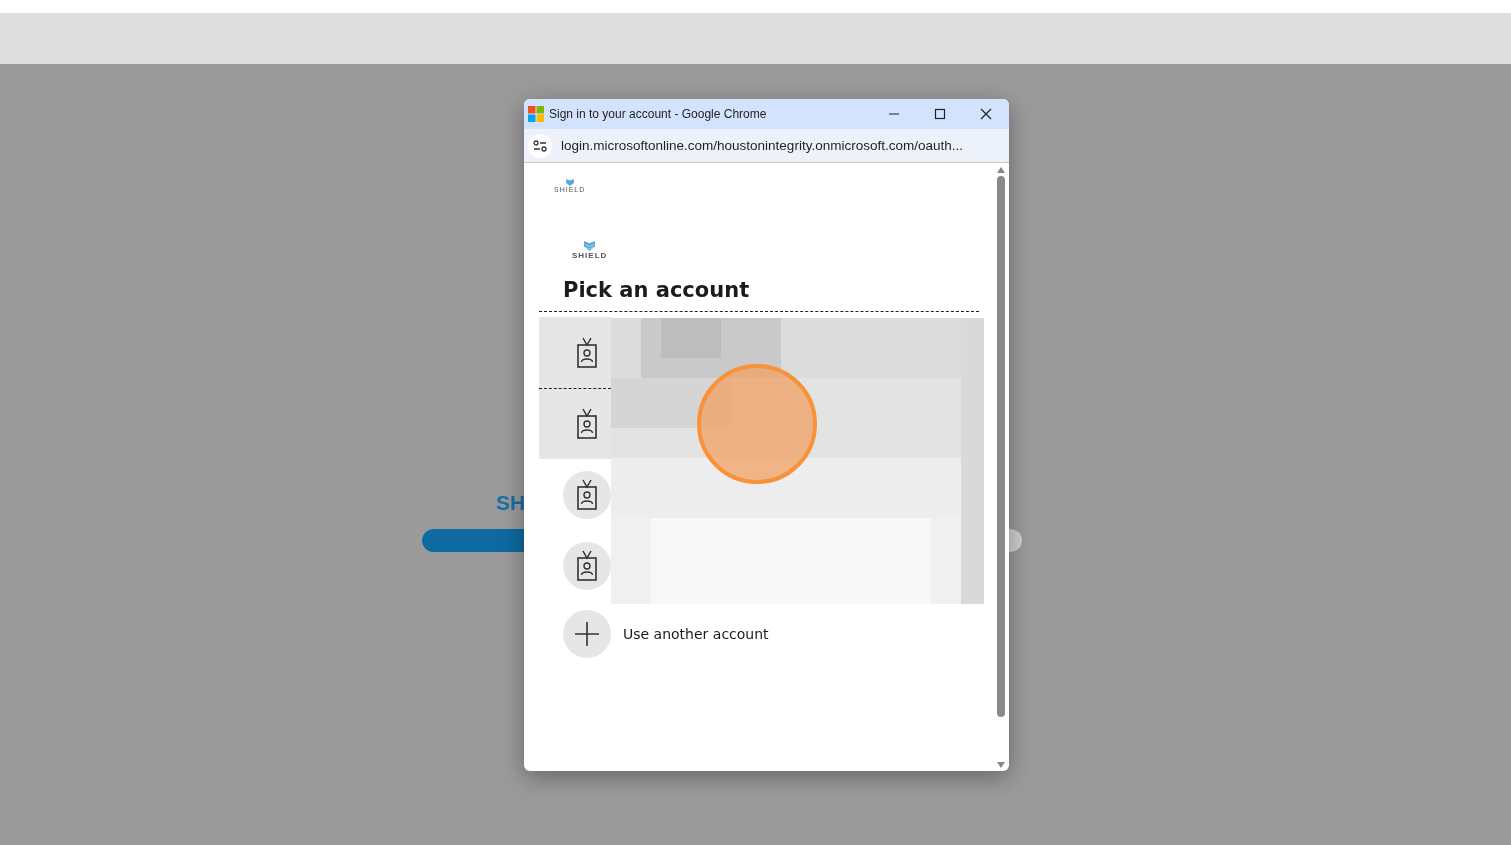  Describe the element at coordinates (587, 634) in the screenshot. I see `plus-icon` at that location.